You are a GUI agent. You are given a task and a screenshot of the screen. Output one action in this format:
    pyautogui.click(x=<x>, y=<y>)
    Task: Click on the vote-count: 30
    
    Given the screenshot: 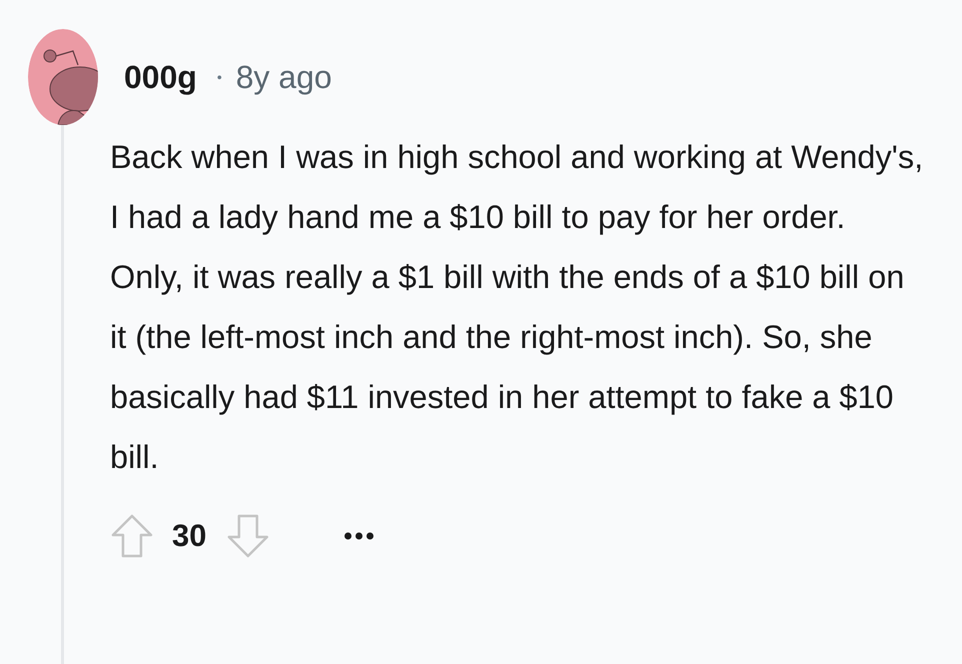 What is the action you would take?
    pyautogui.click(x=189, y=536)
    